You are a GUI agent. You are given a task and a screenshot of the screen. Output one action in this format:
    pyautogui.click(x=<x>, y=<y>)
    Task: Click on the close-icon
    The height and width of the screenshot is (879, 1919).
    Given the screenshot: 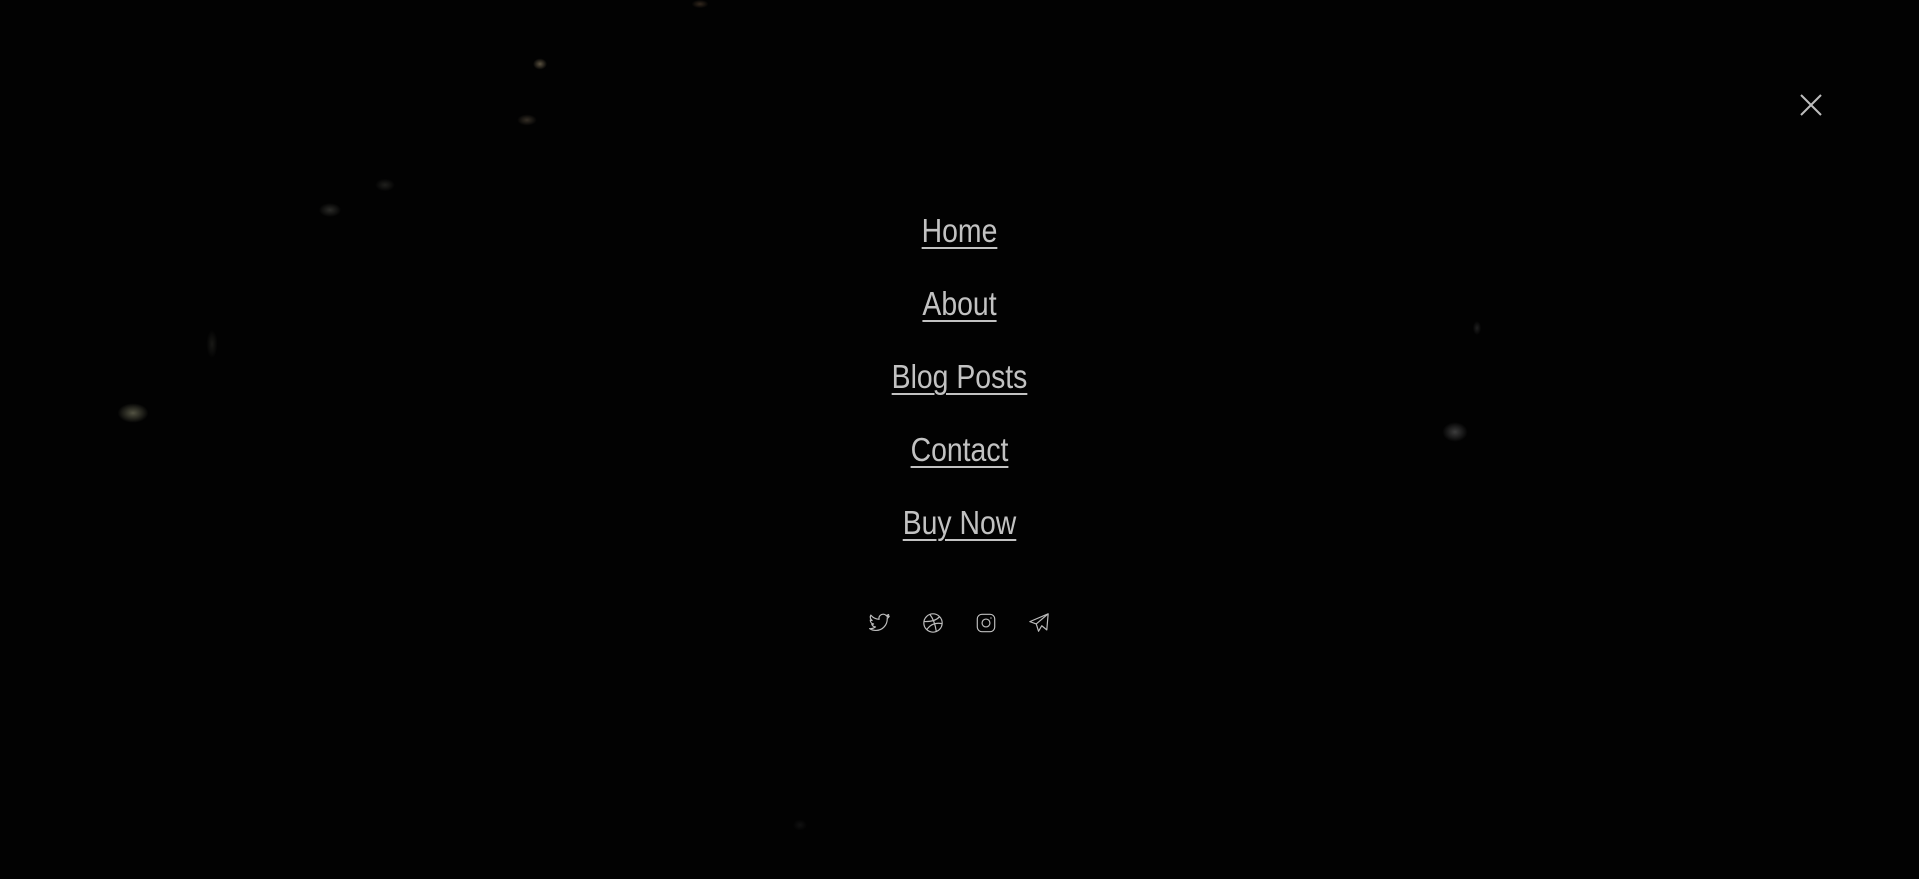 What is the action you would take?
    pyautogui.click(x=1811, y=105)
    